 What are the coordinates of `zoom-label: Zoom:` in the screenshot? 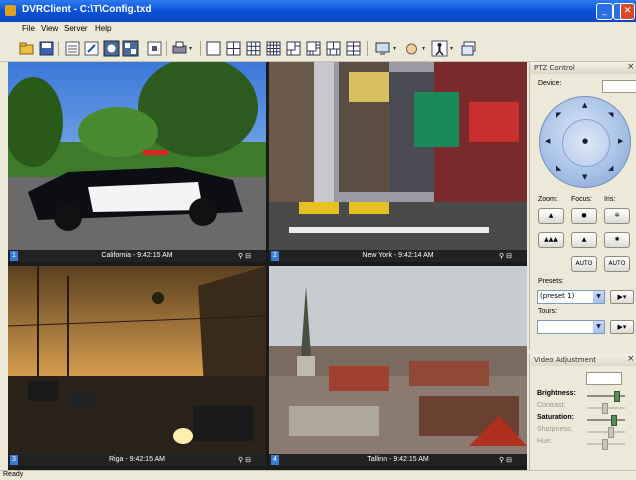 It's located at (548, 199).